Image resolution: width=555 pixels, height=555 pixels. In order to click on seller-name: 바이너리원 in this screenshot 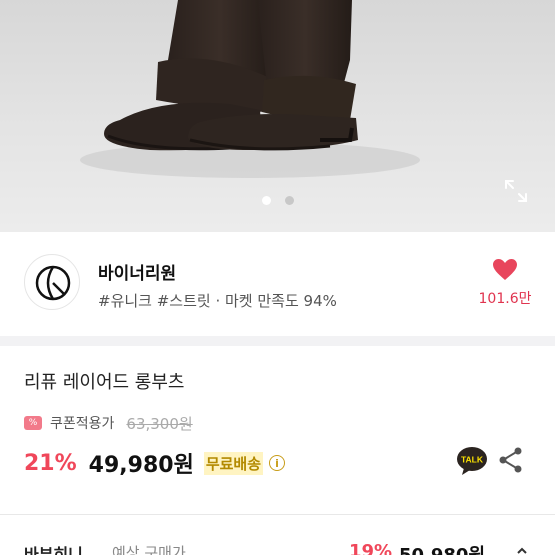, I will do `click(137, 271)`.